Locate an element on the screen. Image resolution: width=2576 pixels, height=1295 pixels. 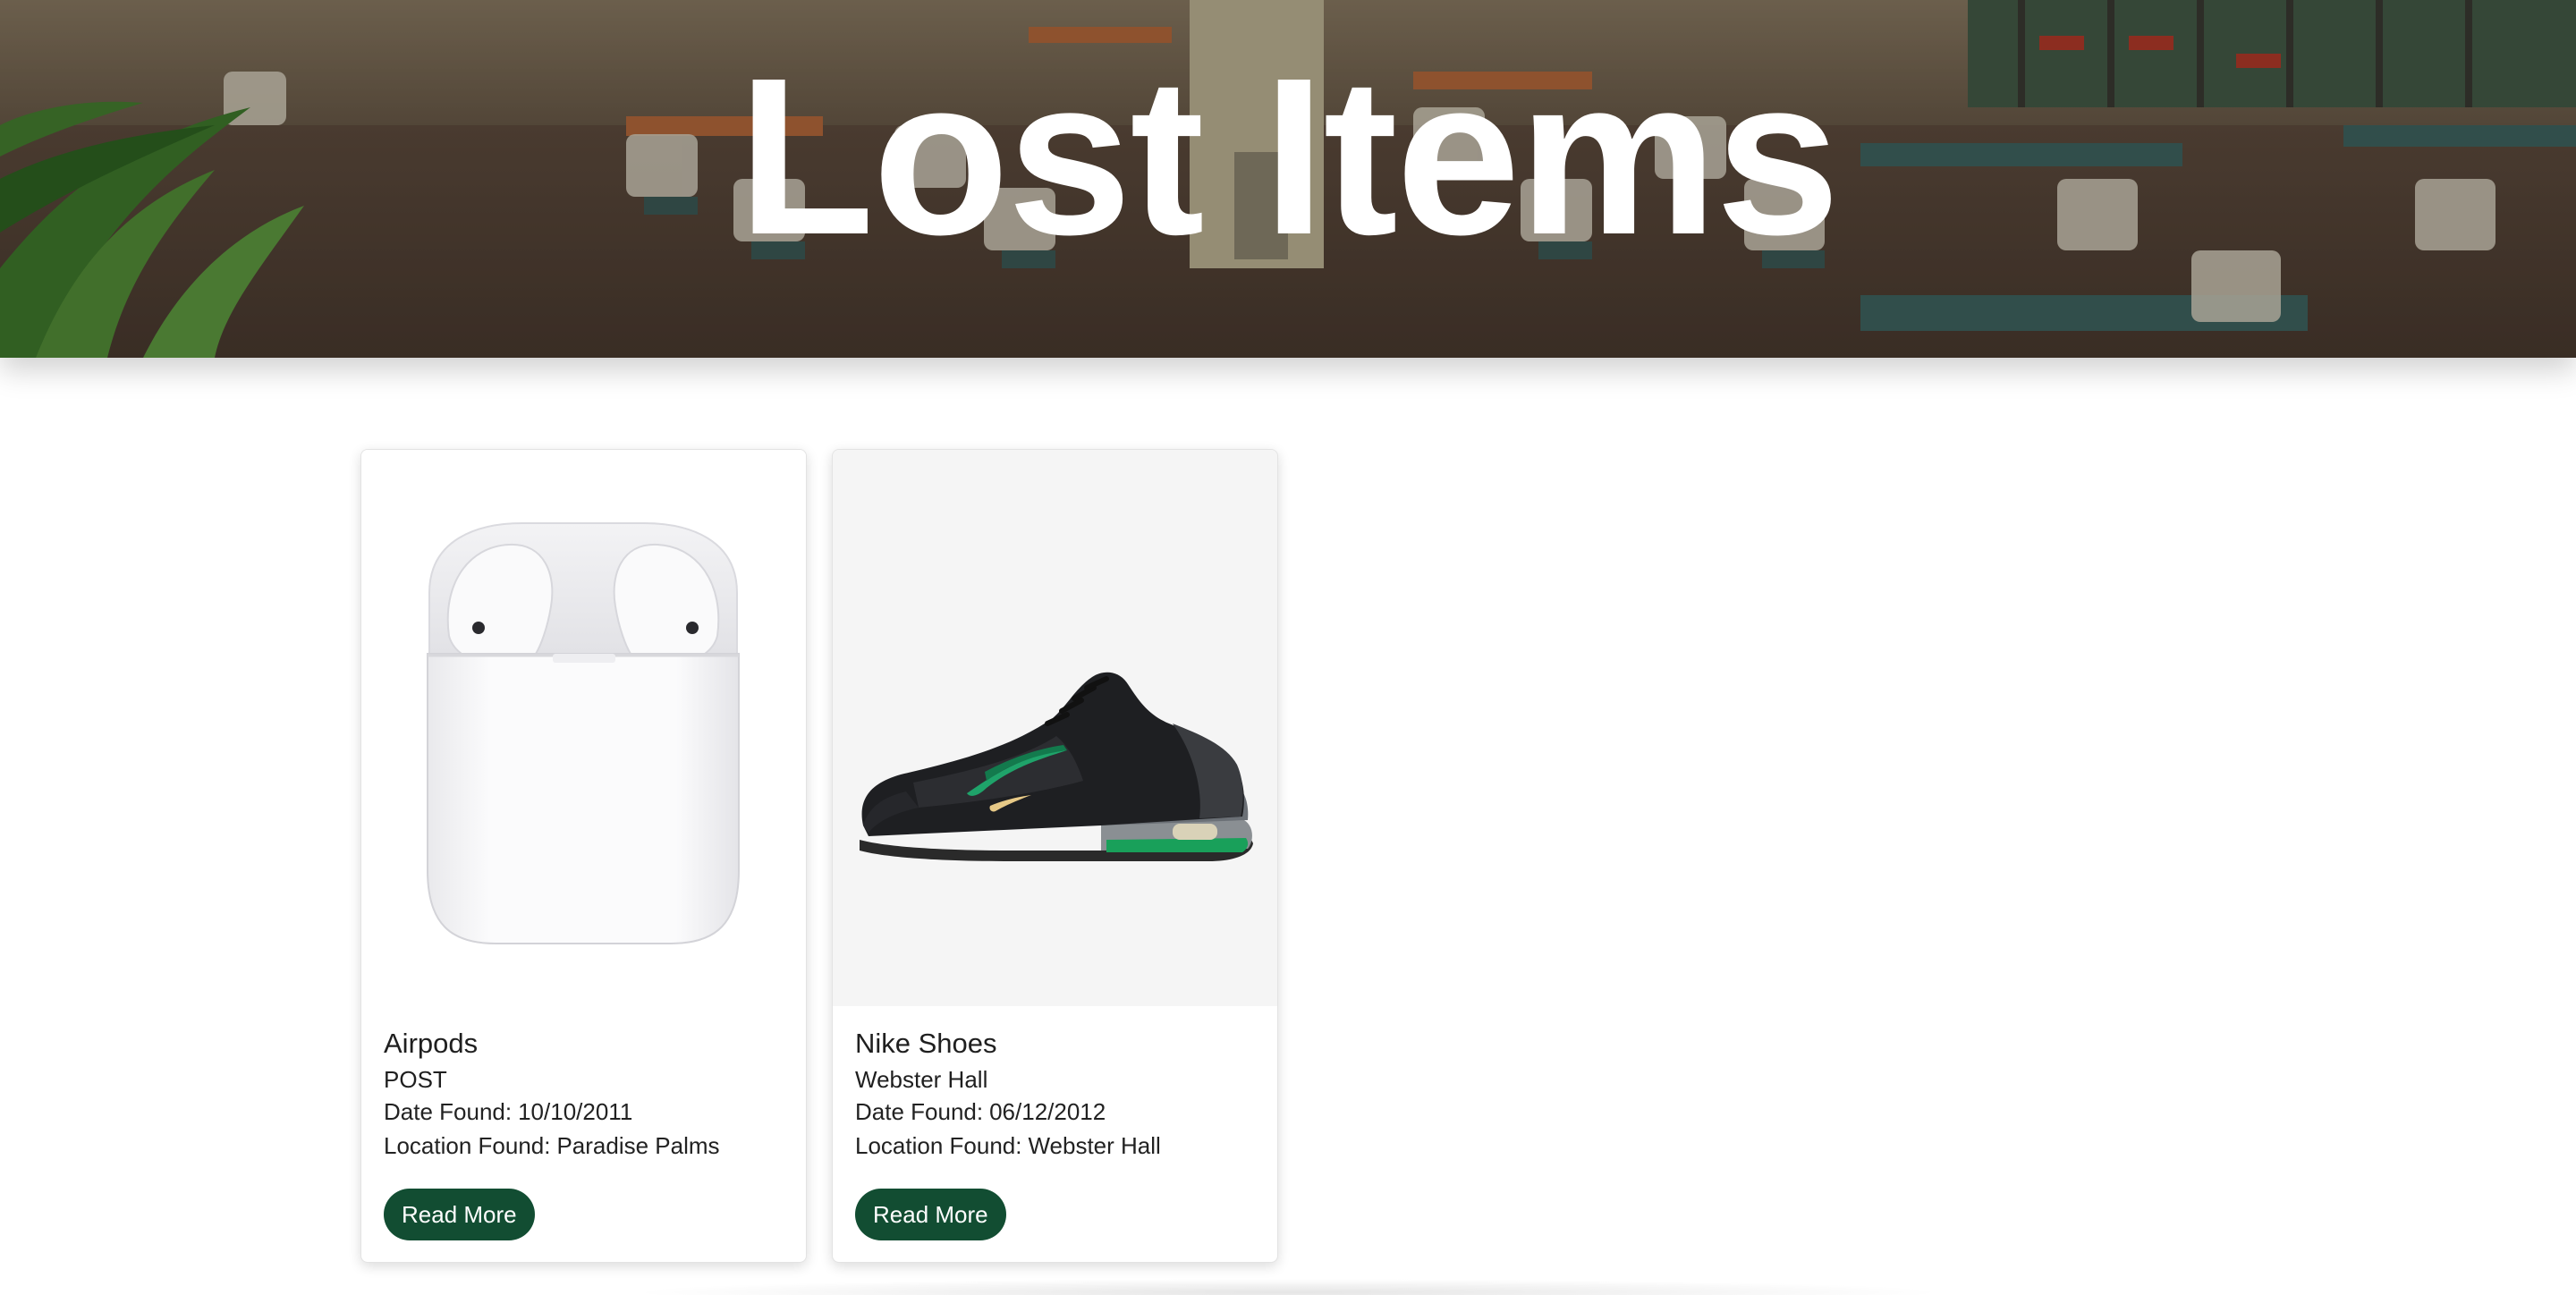
item-name: Airpods is located at coordinates (431, 1043).